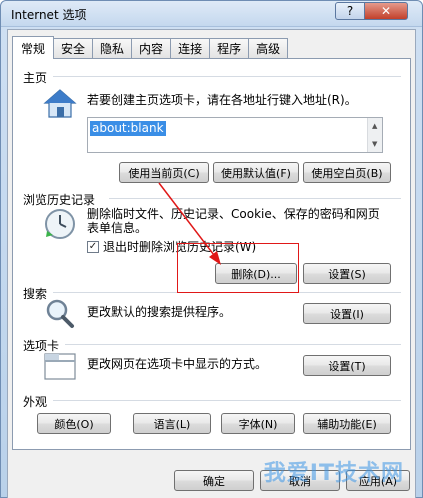  I want to click on tabs-window-icon, so click(60, 366).